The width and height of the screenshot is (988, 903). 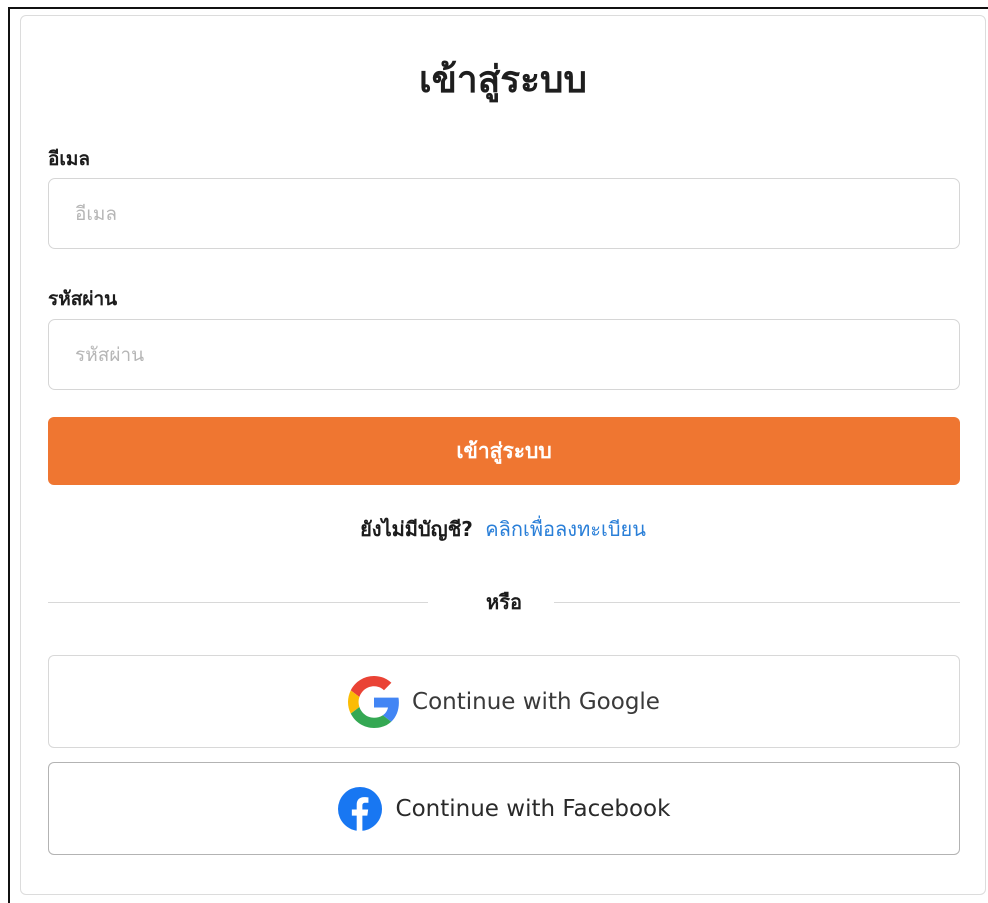 I want to click on register-link: คลิกเพื่อลงทะเบียน, so click(x=565, y=529).